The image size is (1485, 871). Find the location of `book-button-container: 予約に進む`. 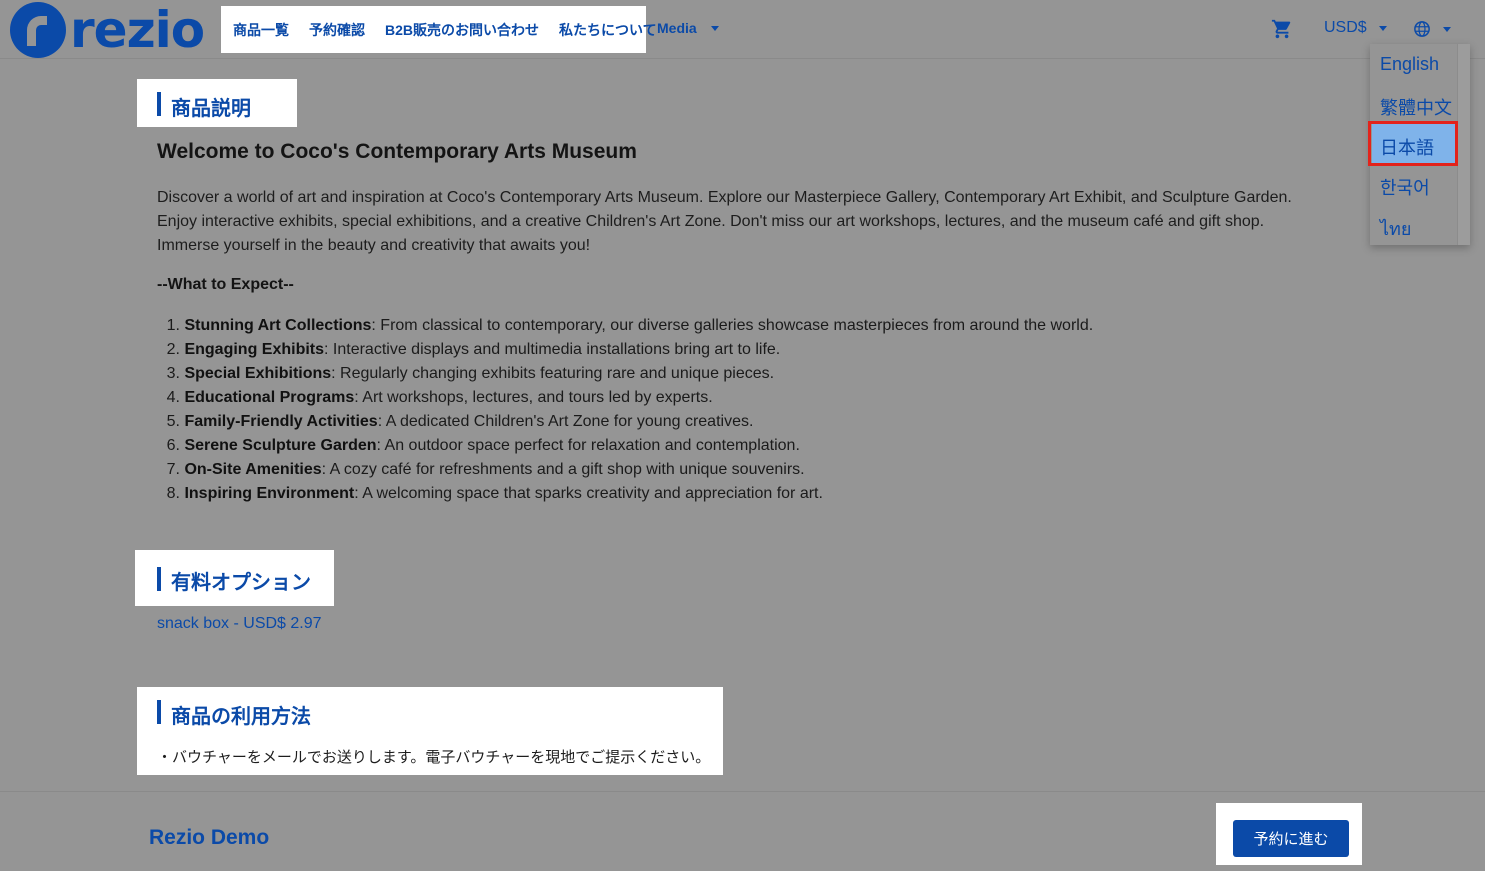

book-button-container: 予約に進む is located at coordinates (1289, 834).